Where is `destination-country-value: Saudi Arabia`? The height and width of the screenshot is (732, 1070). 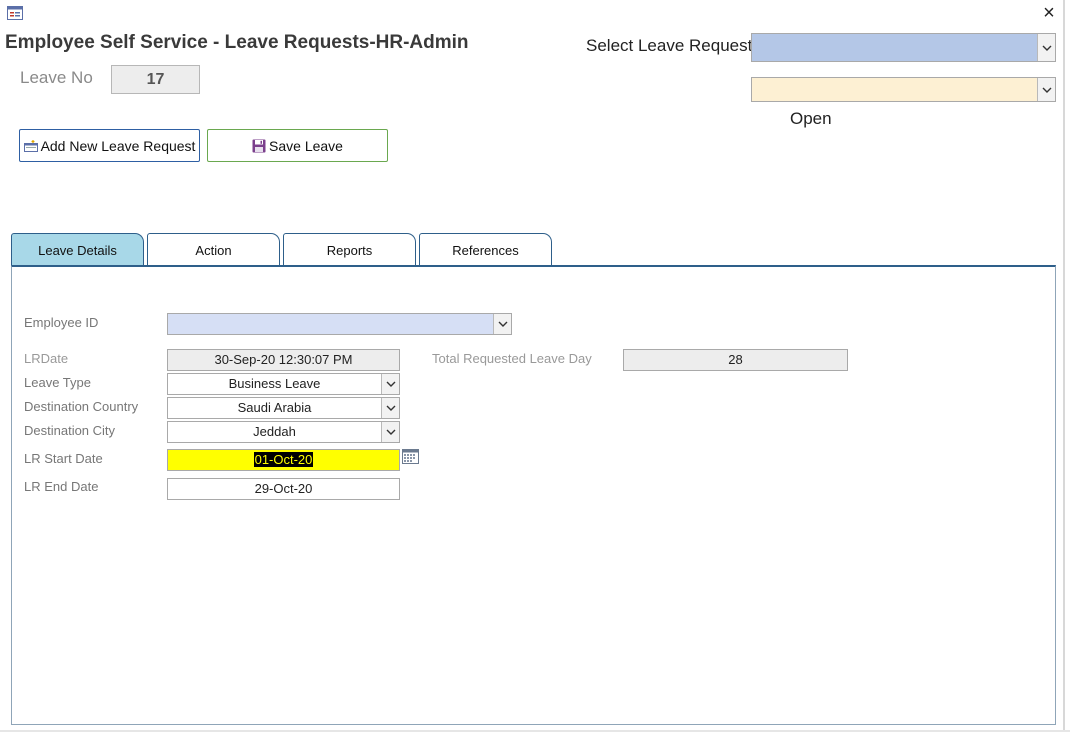
destination-country-value: Saudi Arabia is located at coordinates (274, 407).